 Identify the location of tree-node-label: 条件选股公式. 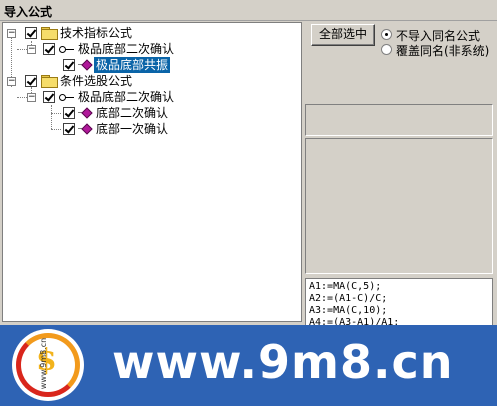
(96, 81).